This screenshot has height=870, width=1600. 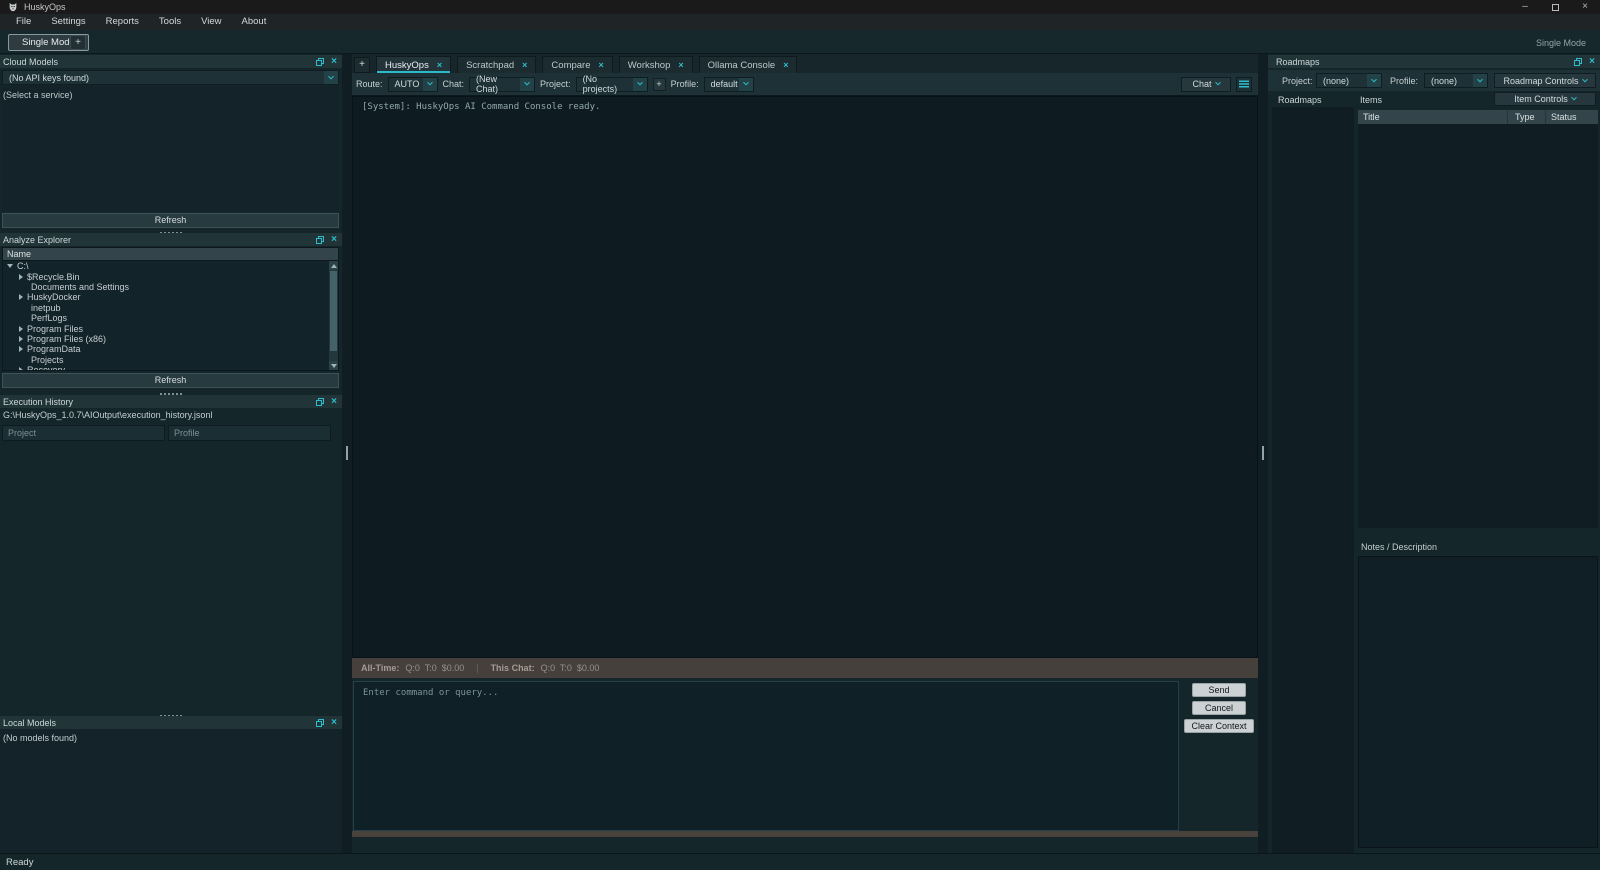 I want to click on command-input, so click(x=766, y=756).